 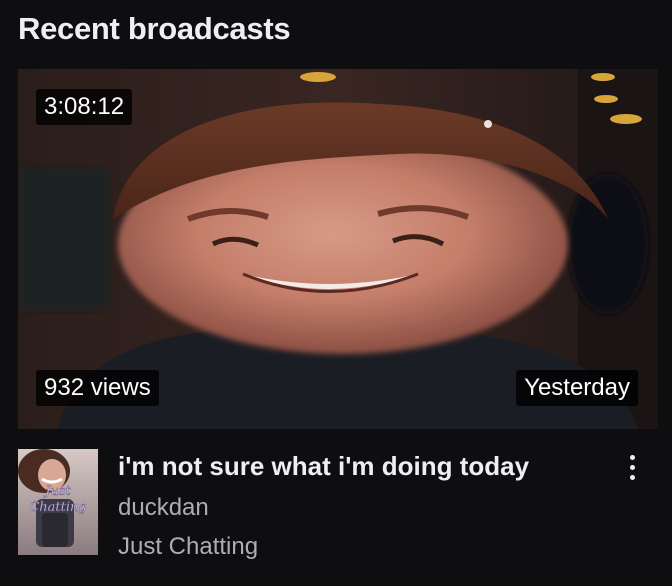 What do you see at coordinates (188, 547) in the screenshot?
I see `category-link: Just Chatting` at bounding box center [188, 547].